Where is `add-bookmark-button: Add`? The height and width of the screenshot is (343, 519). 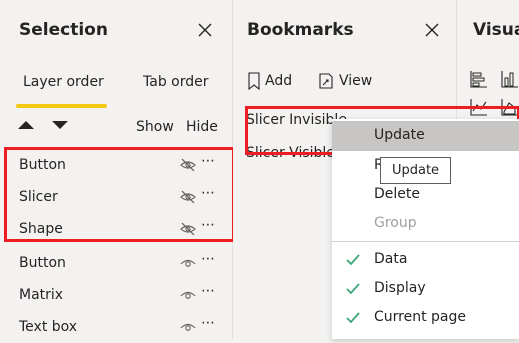 add-bookmark-button: Add is located at coordinates (269, 81).